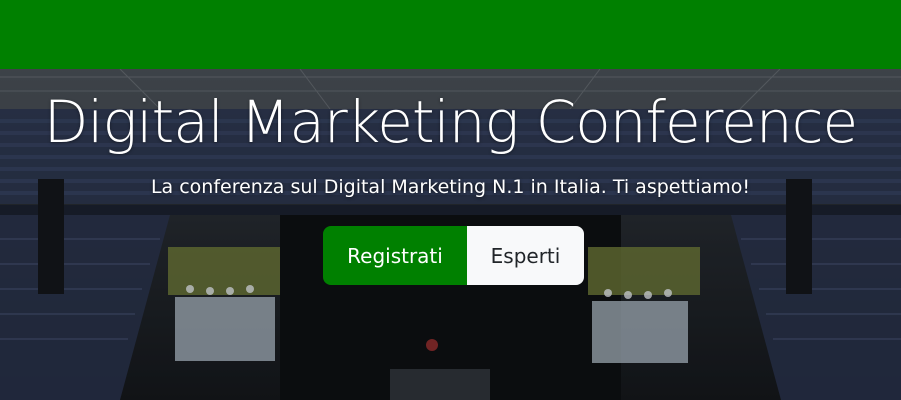  I want to click on experts-button: Esperti, so click(525, 255).